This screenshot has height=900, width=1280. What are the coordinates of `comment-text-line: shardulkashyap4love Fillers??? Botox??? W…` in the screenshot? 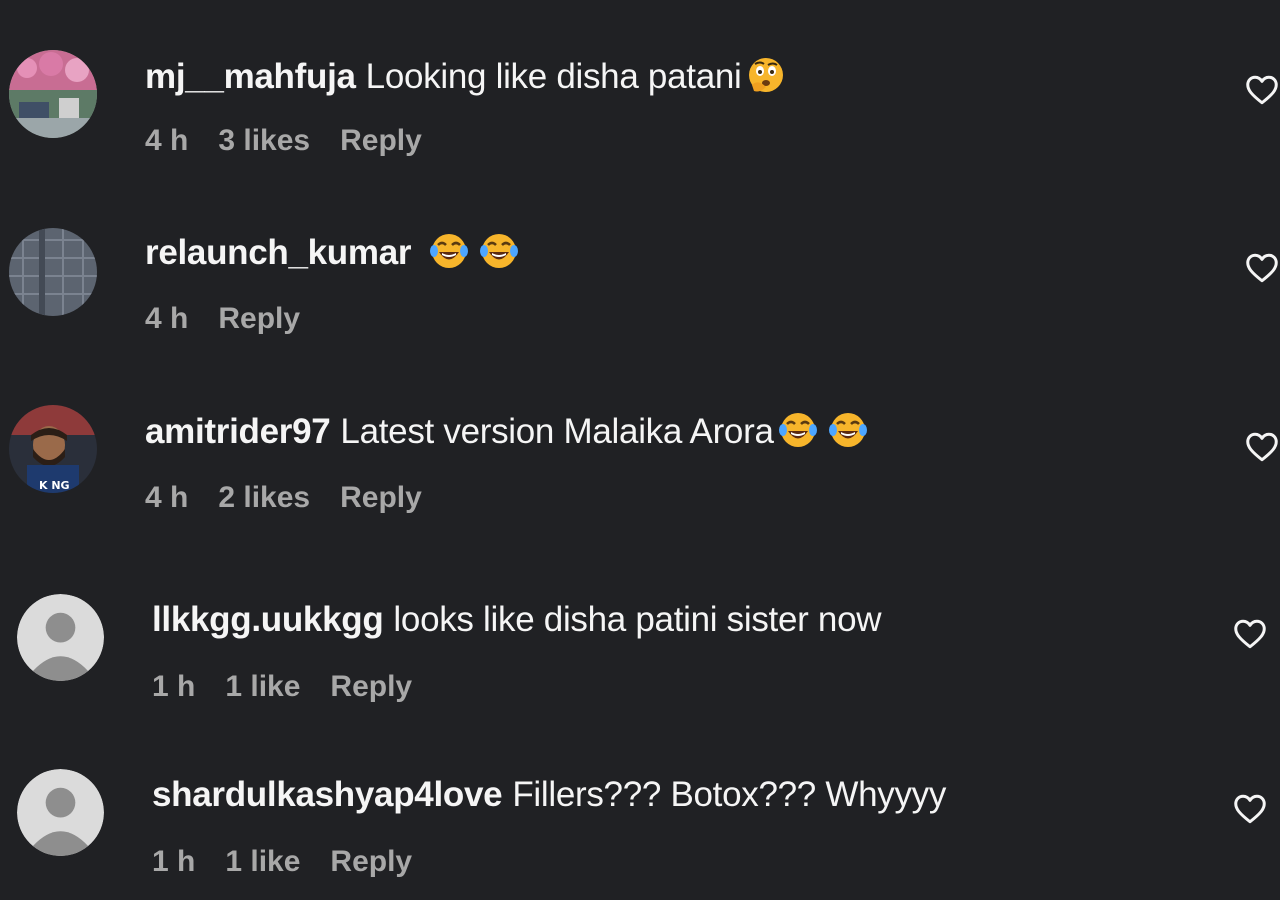 It's located at (549, 795).